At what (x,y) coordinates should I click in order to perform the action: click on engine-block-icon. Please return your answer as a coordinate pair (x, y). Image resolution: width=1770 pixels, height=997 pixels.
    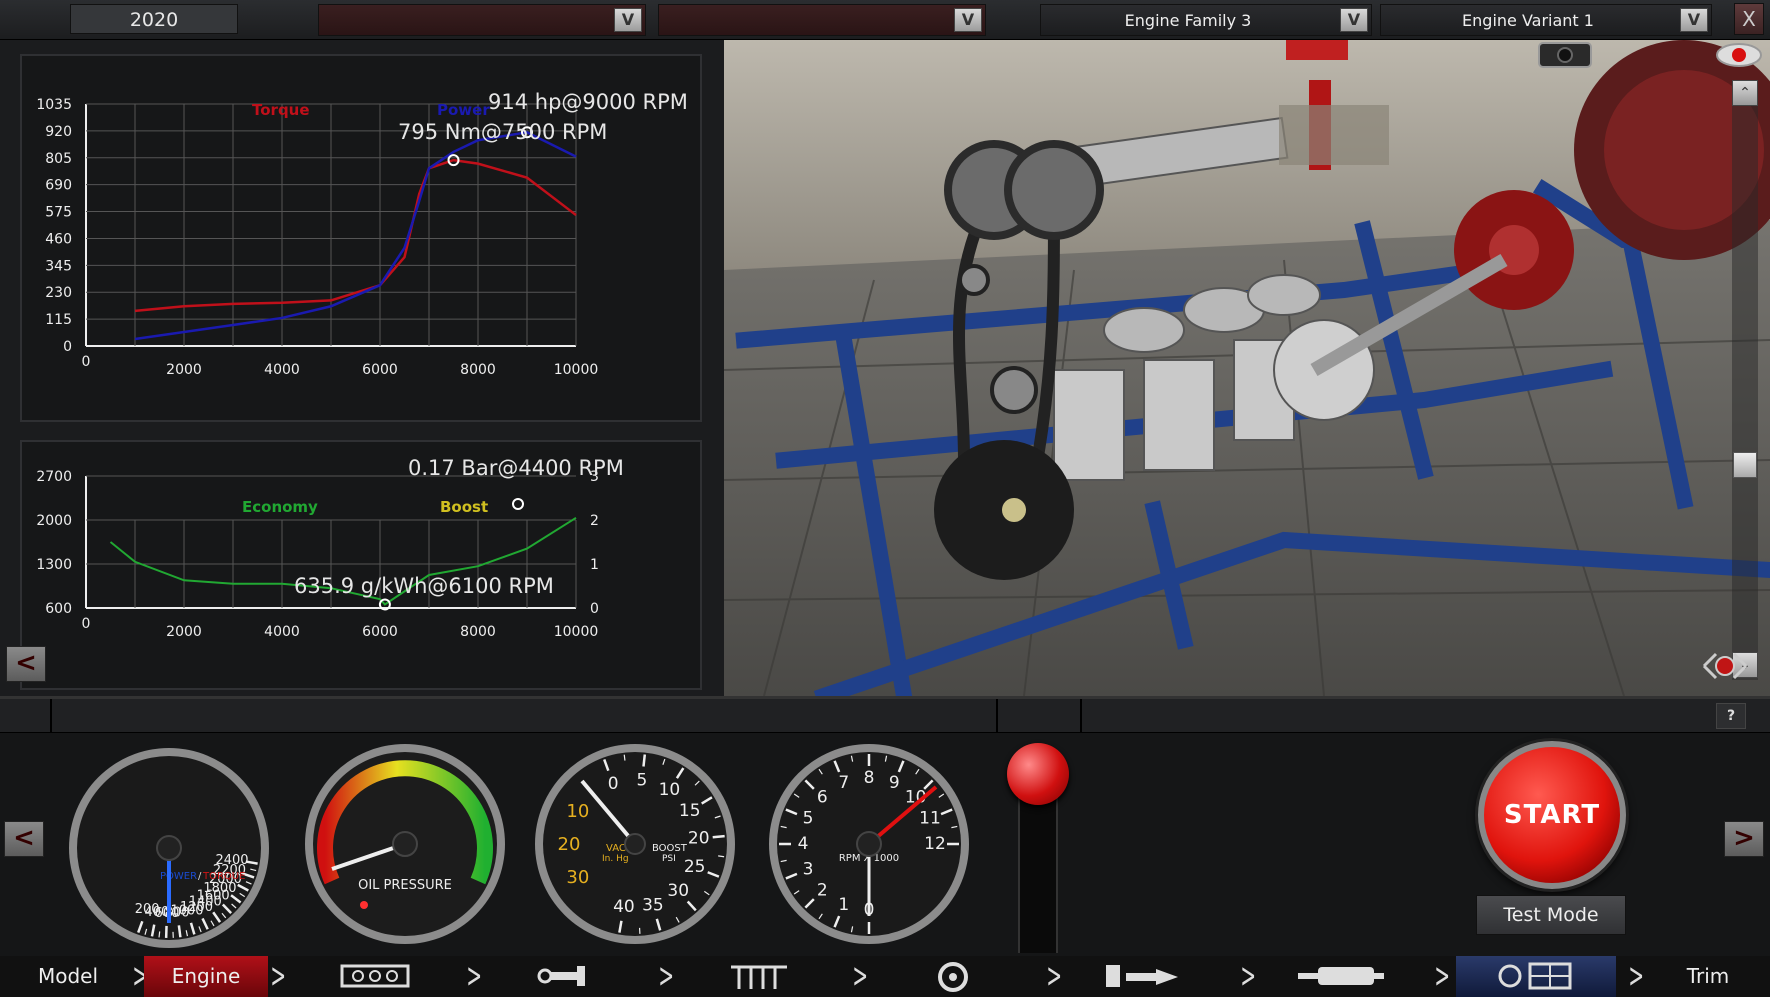
    Looking at the image, I should click on (375, 976).